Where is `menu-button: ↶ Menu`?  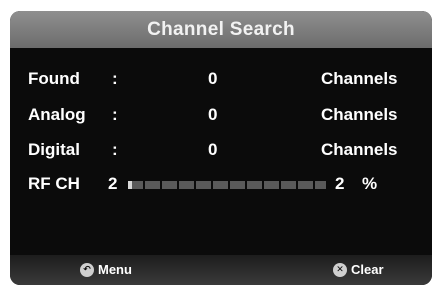
menu-button: ↶ Menu is located at coordinates (106, 269).